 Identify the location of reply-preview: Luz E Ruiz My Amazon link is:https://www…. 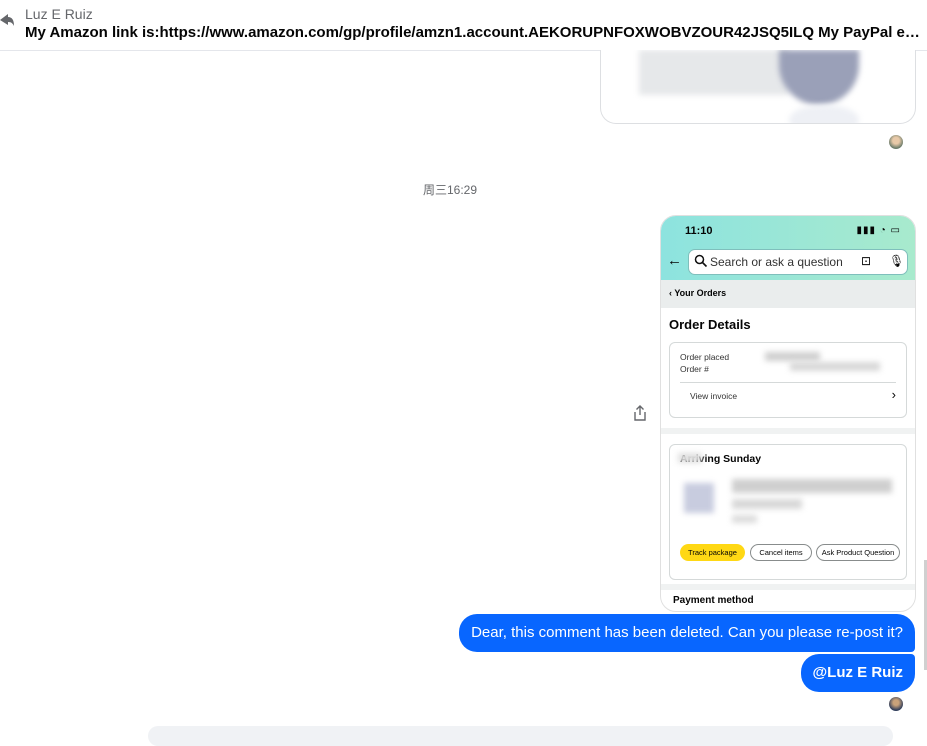
(463, 25).